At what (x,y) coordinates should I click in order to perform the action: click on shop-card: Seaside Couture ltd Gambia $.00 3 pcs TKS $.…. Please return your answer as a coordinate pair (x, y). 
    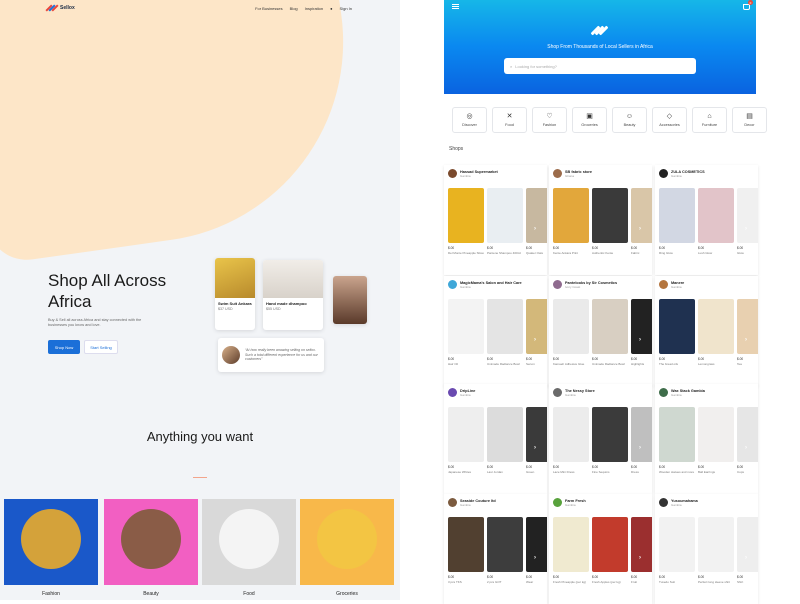
    Looking at the image, I should click on (495, 549).